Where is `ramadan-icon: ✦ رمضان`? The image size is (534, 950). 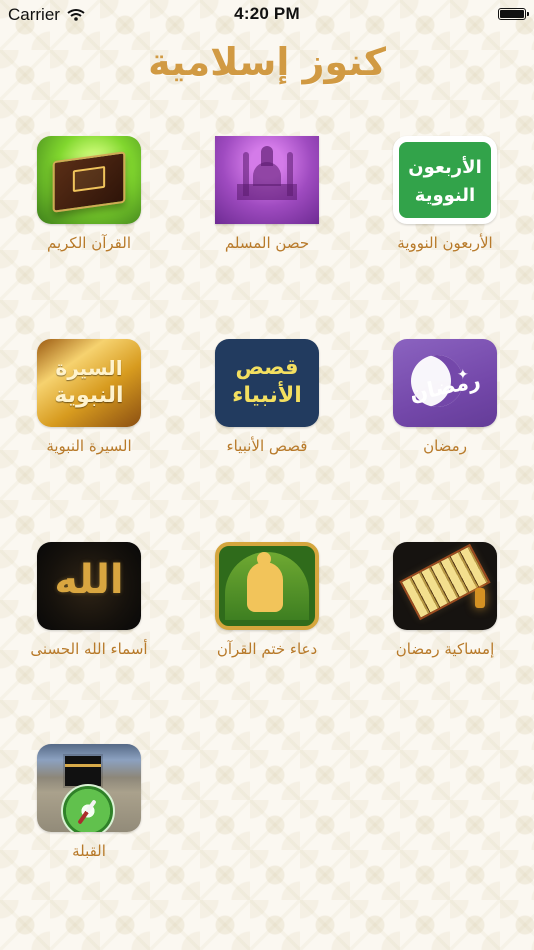 ramadan-icon: ✦ رمضان is located at coordinates (445, 383).